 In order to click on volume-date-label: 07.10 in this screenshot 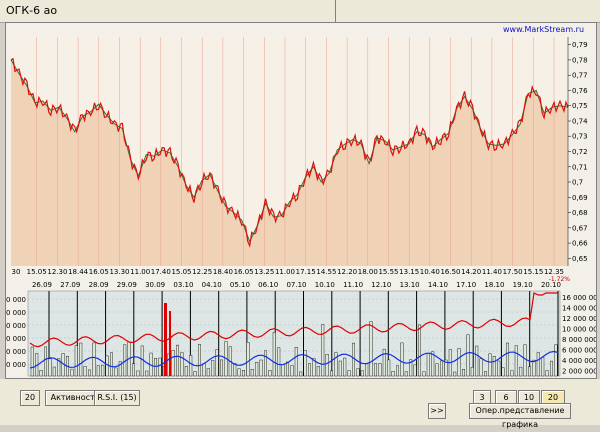, I will do `click(296, 285)`.